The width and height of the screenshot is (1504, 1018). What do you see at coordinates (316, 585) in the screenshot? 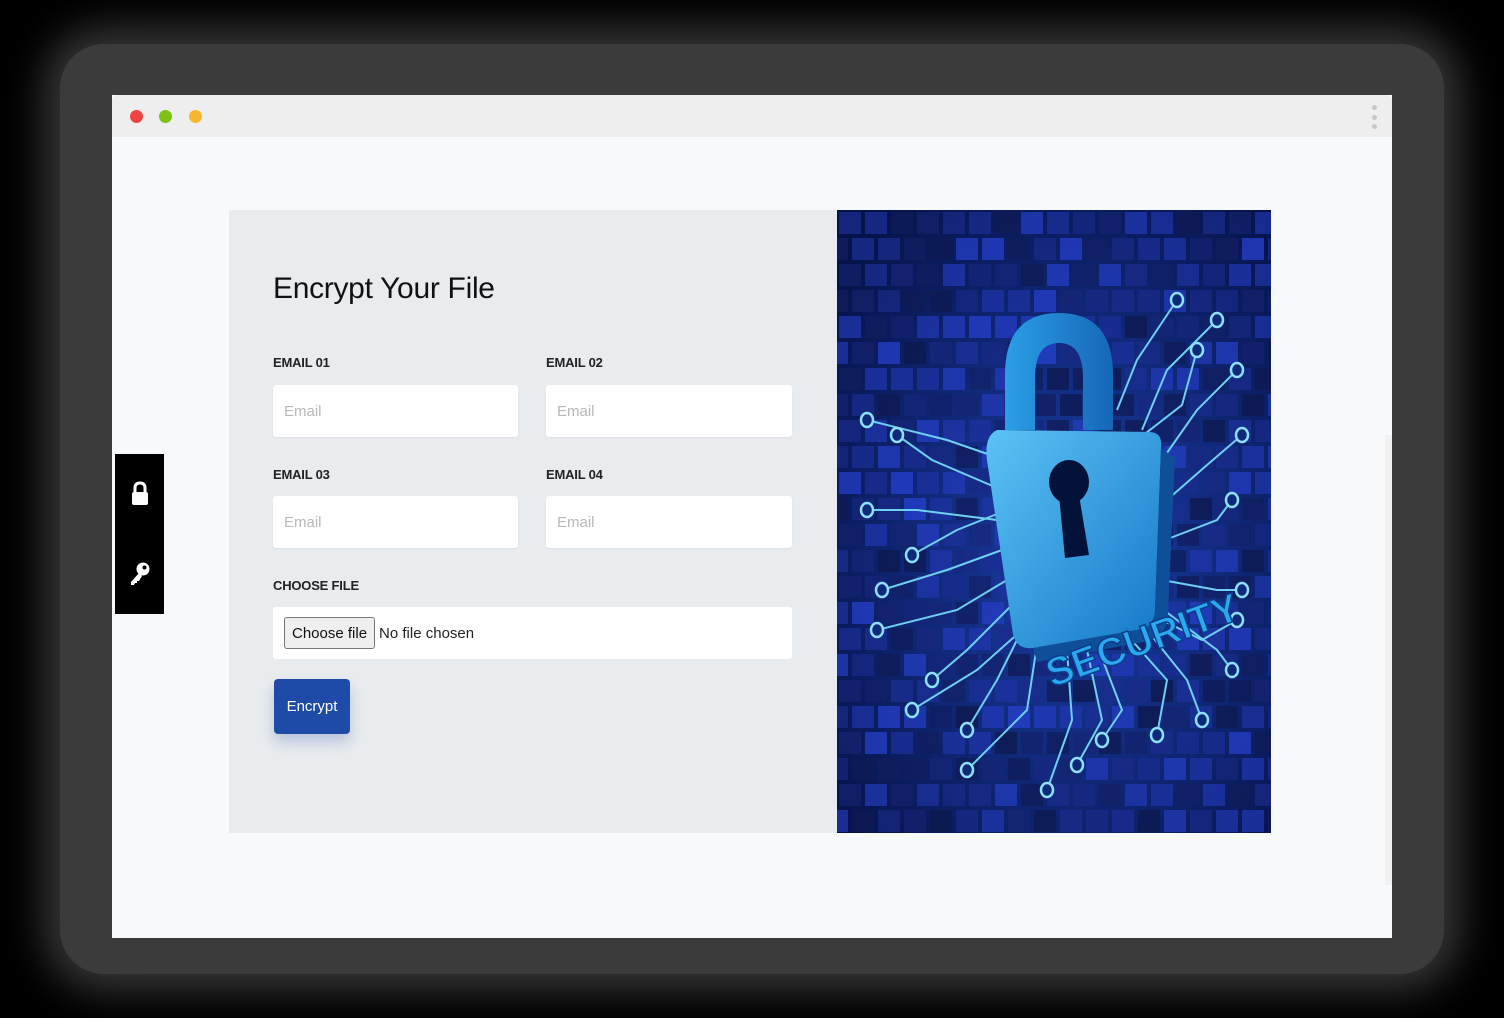
I see `choose-file-label: CHOOSE FILE` at bounding box center [316, 585].